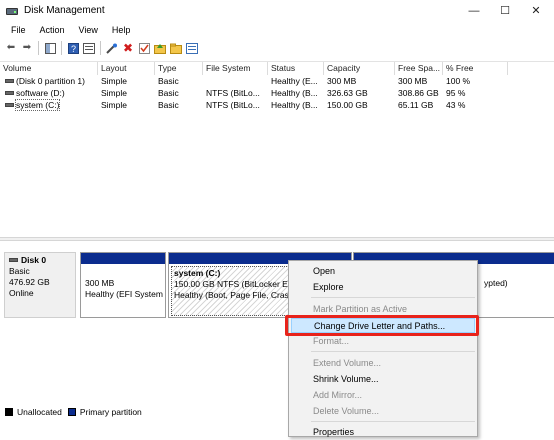 This screenshot has width=554, height=440. Describe the element at coordinates (52, 30) in the screenshot. I see `menu-action: Action` at that location.